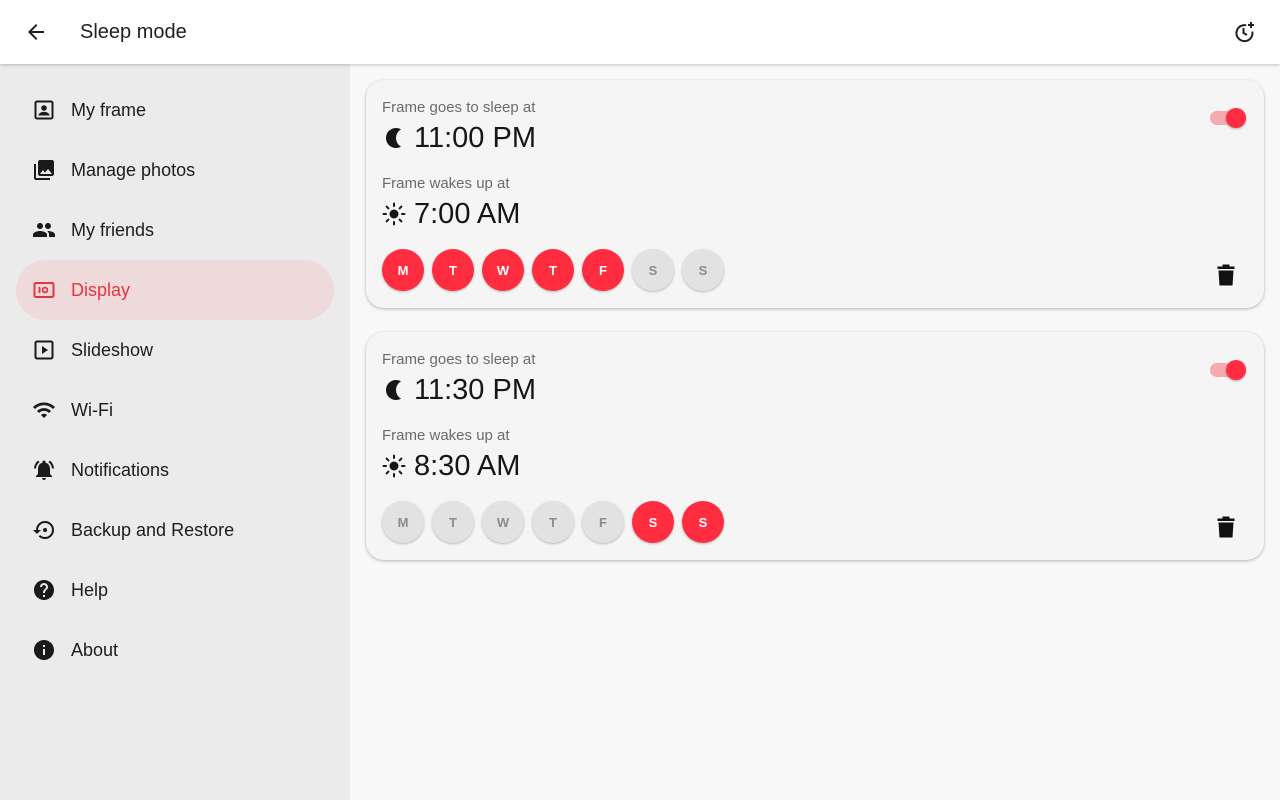  What do you see at coordinates (44, 650) in the screenshot?
I see `info-icon` at bounding box center [44, 650].